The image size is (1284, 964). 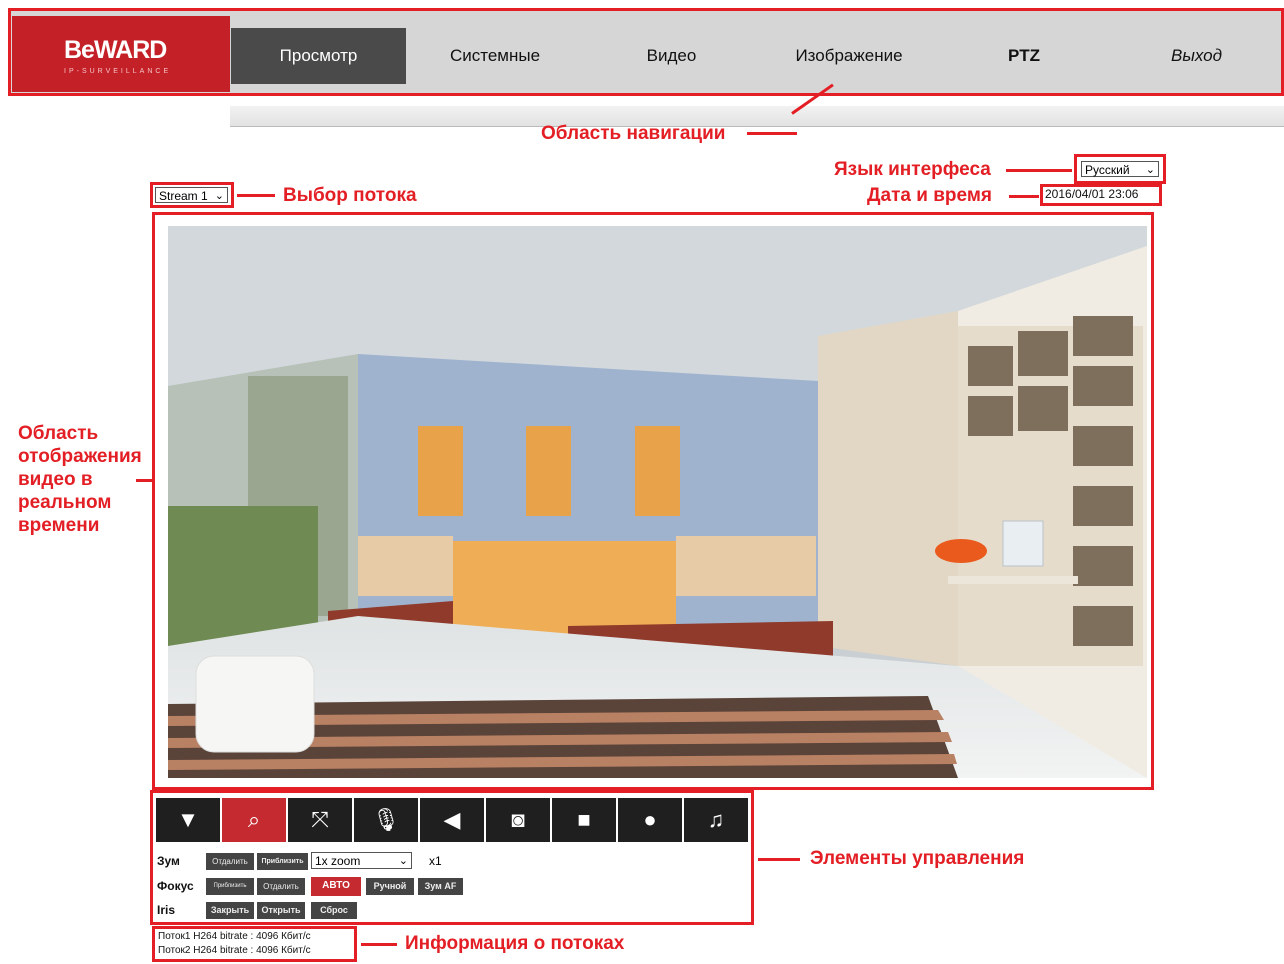 I want to click on video-callout-line1: Область, so click(x=58, y=433).